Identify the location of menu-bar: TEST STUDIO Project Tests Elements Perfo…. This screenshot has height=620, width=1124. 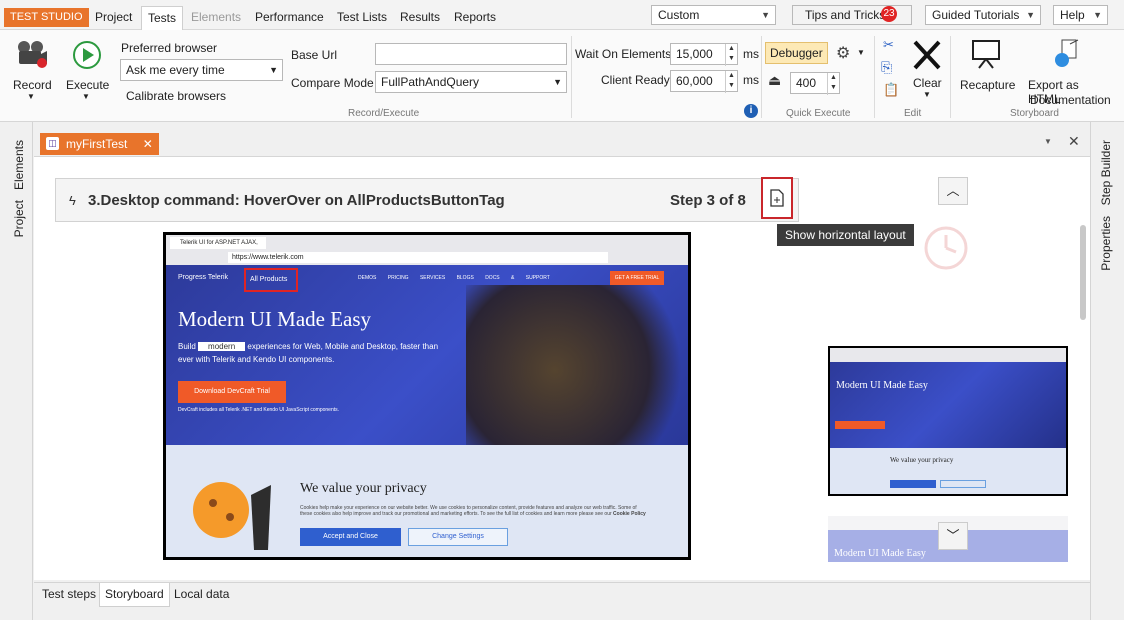
(562, 15).